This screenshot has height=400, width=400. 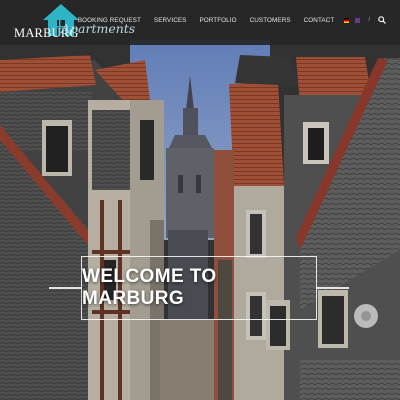 What do you see at coordinates (319, 20) in the screenshot?
I see `nav-contact: CONTACT` at bounding box center [319, 20].